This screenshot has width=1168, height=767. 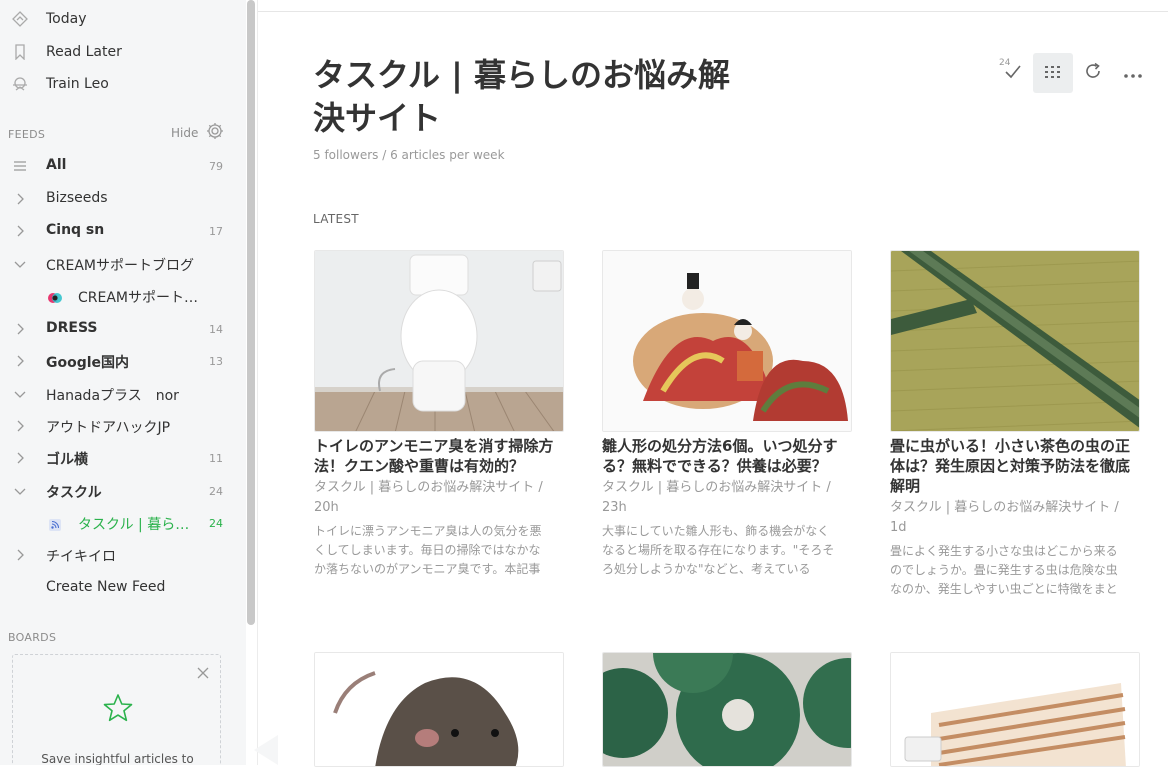 I want to click on nav-read-later-label: Read Later, so click(x=84, y=52).